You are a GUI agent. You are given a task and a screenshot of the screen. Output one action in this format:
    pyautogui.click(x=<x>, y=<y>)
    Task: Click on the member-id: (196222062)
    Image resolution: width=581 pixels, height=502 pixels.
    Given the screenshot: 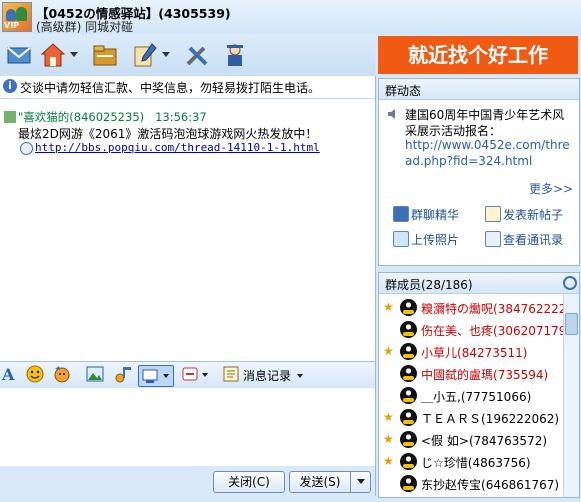 What is the action you would take?
    pyautogui.click(x=520, y=419)
    